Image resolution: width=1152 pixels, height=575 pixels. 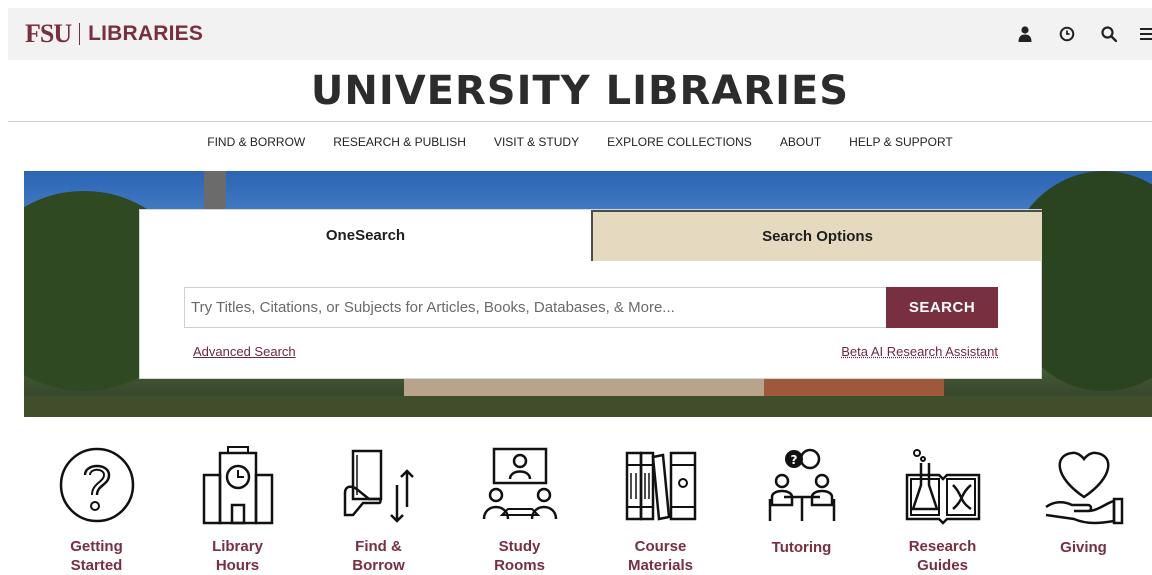 What do you see at coordinates (399, 142) in the screenshot?
I see `nav-research-publish: RESEARCH & PUBLISH` at bounding box center [399, 142].